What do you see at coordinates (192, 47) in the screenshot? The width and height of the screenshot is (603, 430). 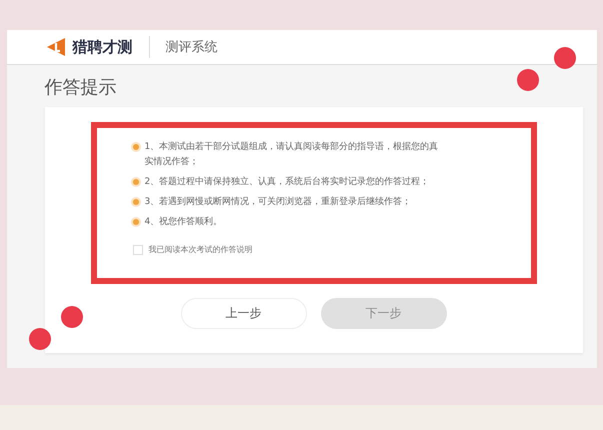 I see `system-name: 测评系统` at bounding box center [192, 47].